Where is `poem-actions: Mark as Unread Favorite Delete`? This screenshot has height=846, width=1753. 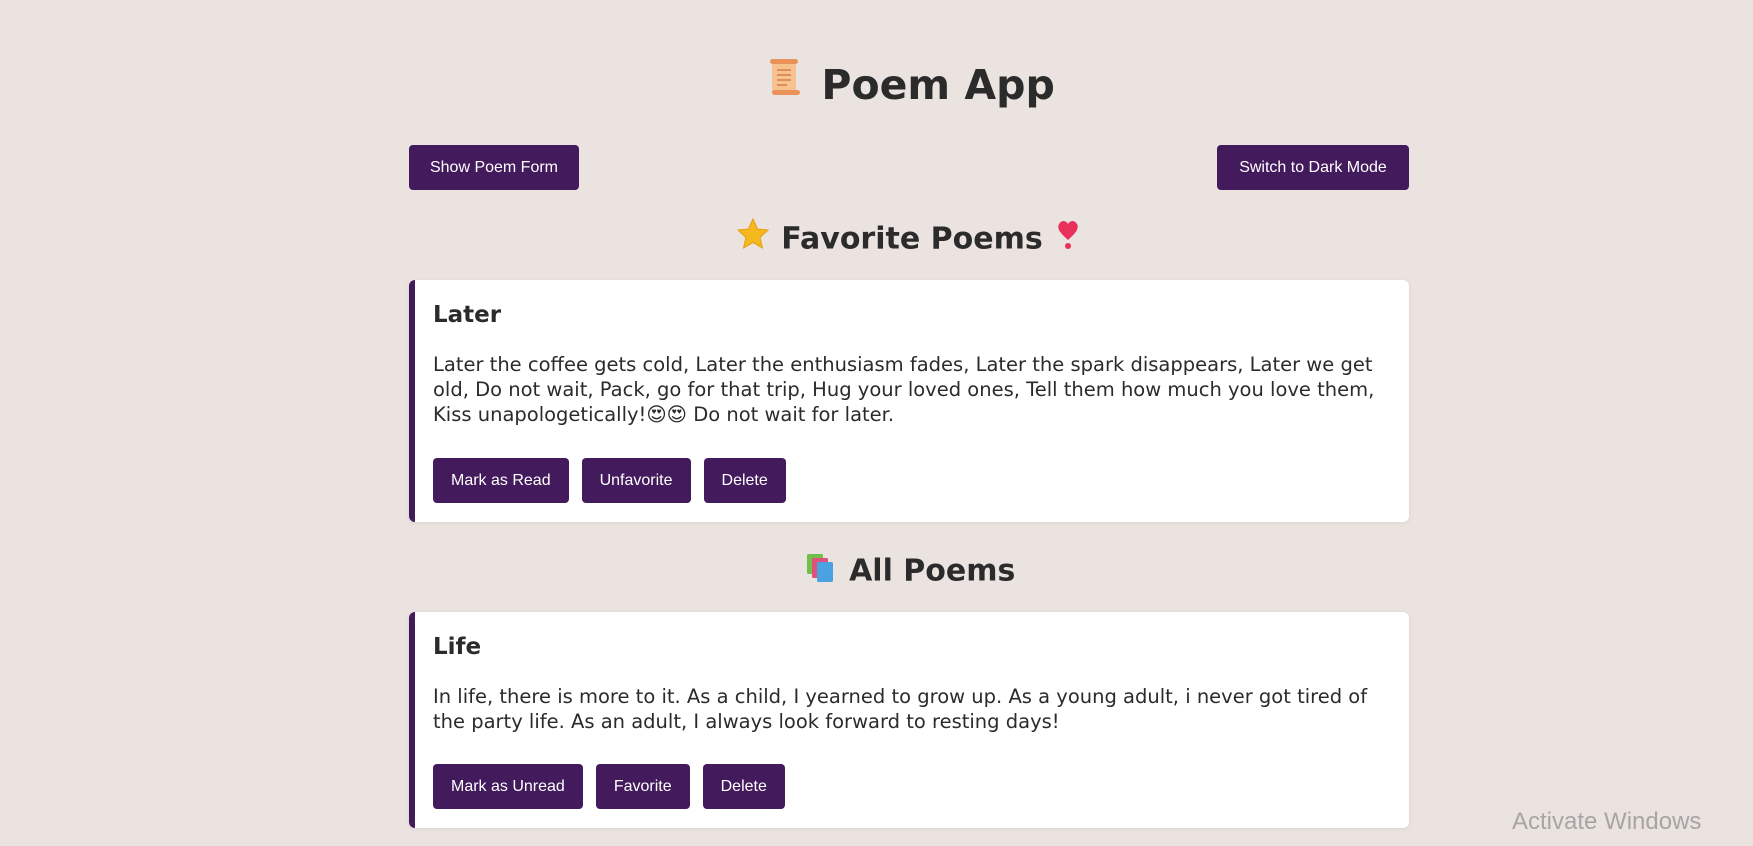 poem-actions: Mark as Unread Favorite Delete is located at coordinates (609, 786).